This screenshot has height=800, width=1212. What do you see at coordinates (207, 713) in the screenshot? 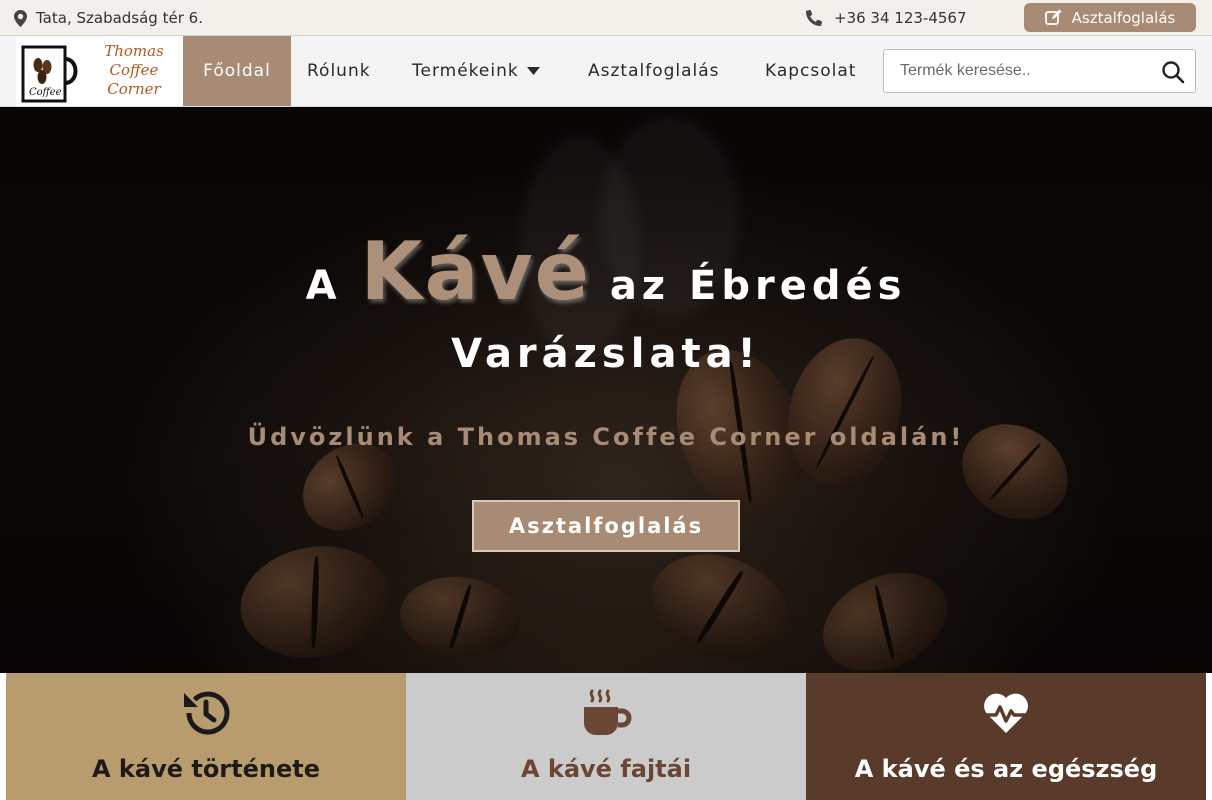
I see `history-icon` at bounding box center [207, 713].